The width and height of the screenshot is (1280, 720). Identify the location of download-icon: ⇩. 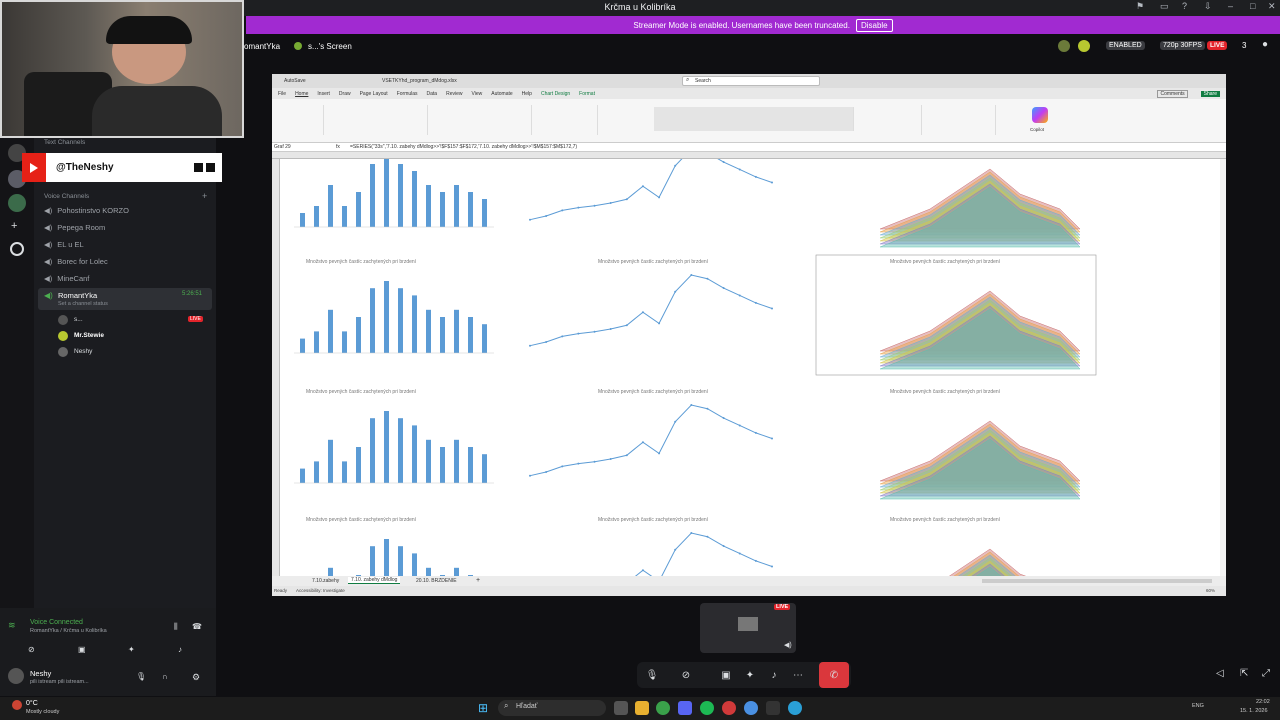
(1208, 6).